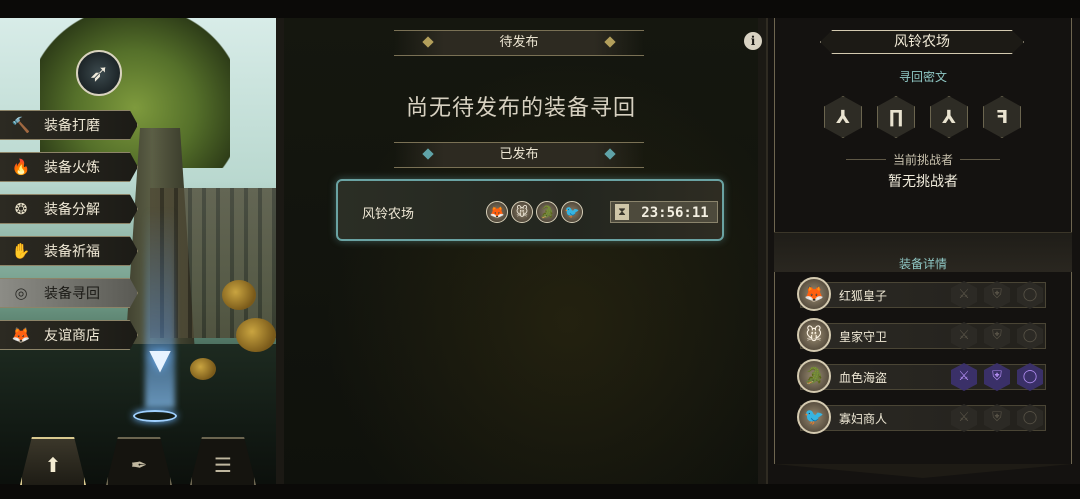 Image resolution: width=1080 pixels, height=499 pixels. I want to click on pending-empty-message: 尚无待发布的装备寻回, so click(520, 108).